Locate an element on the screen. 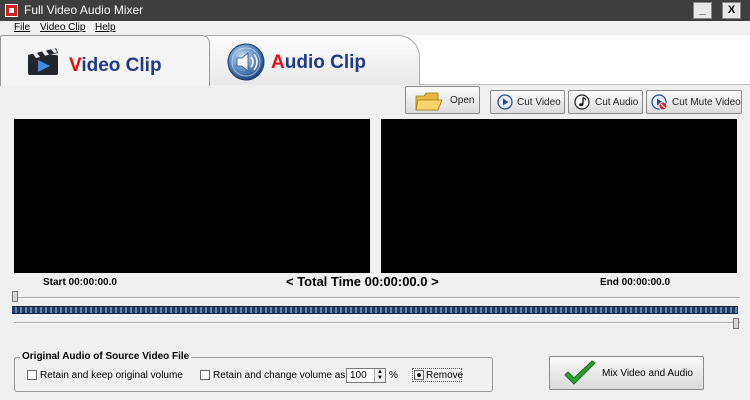  percent-label: % is located at coordinates (393, 375).